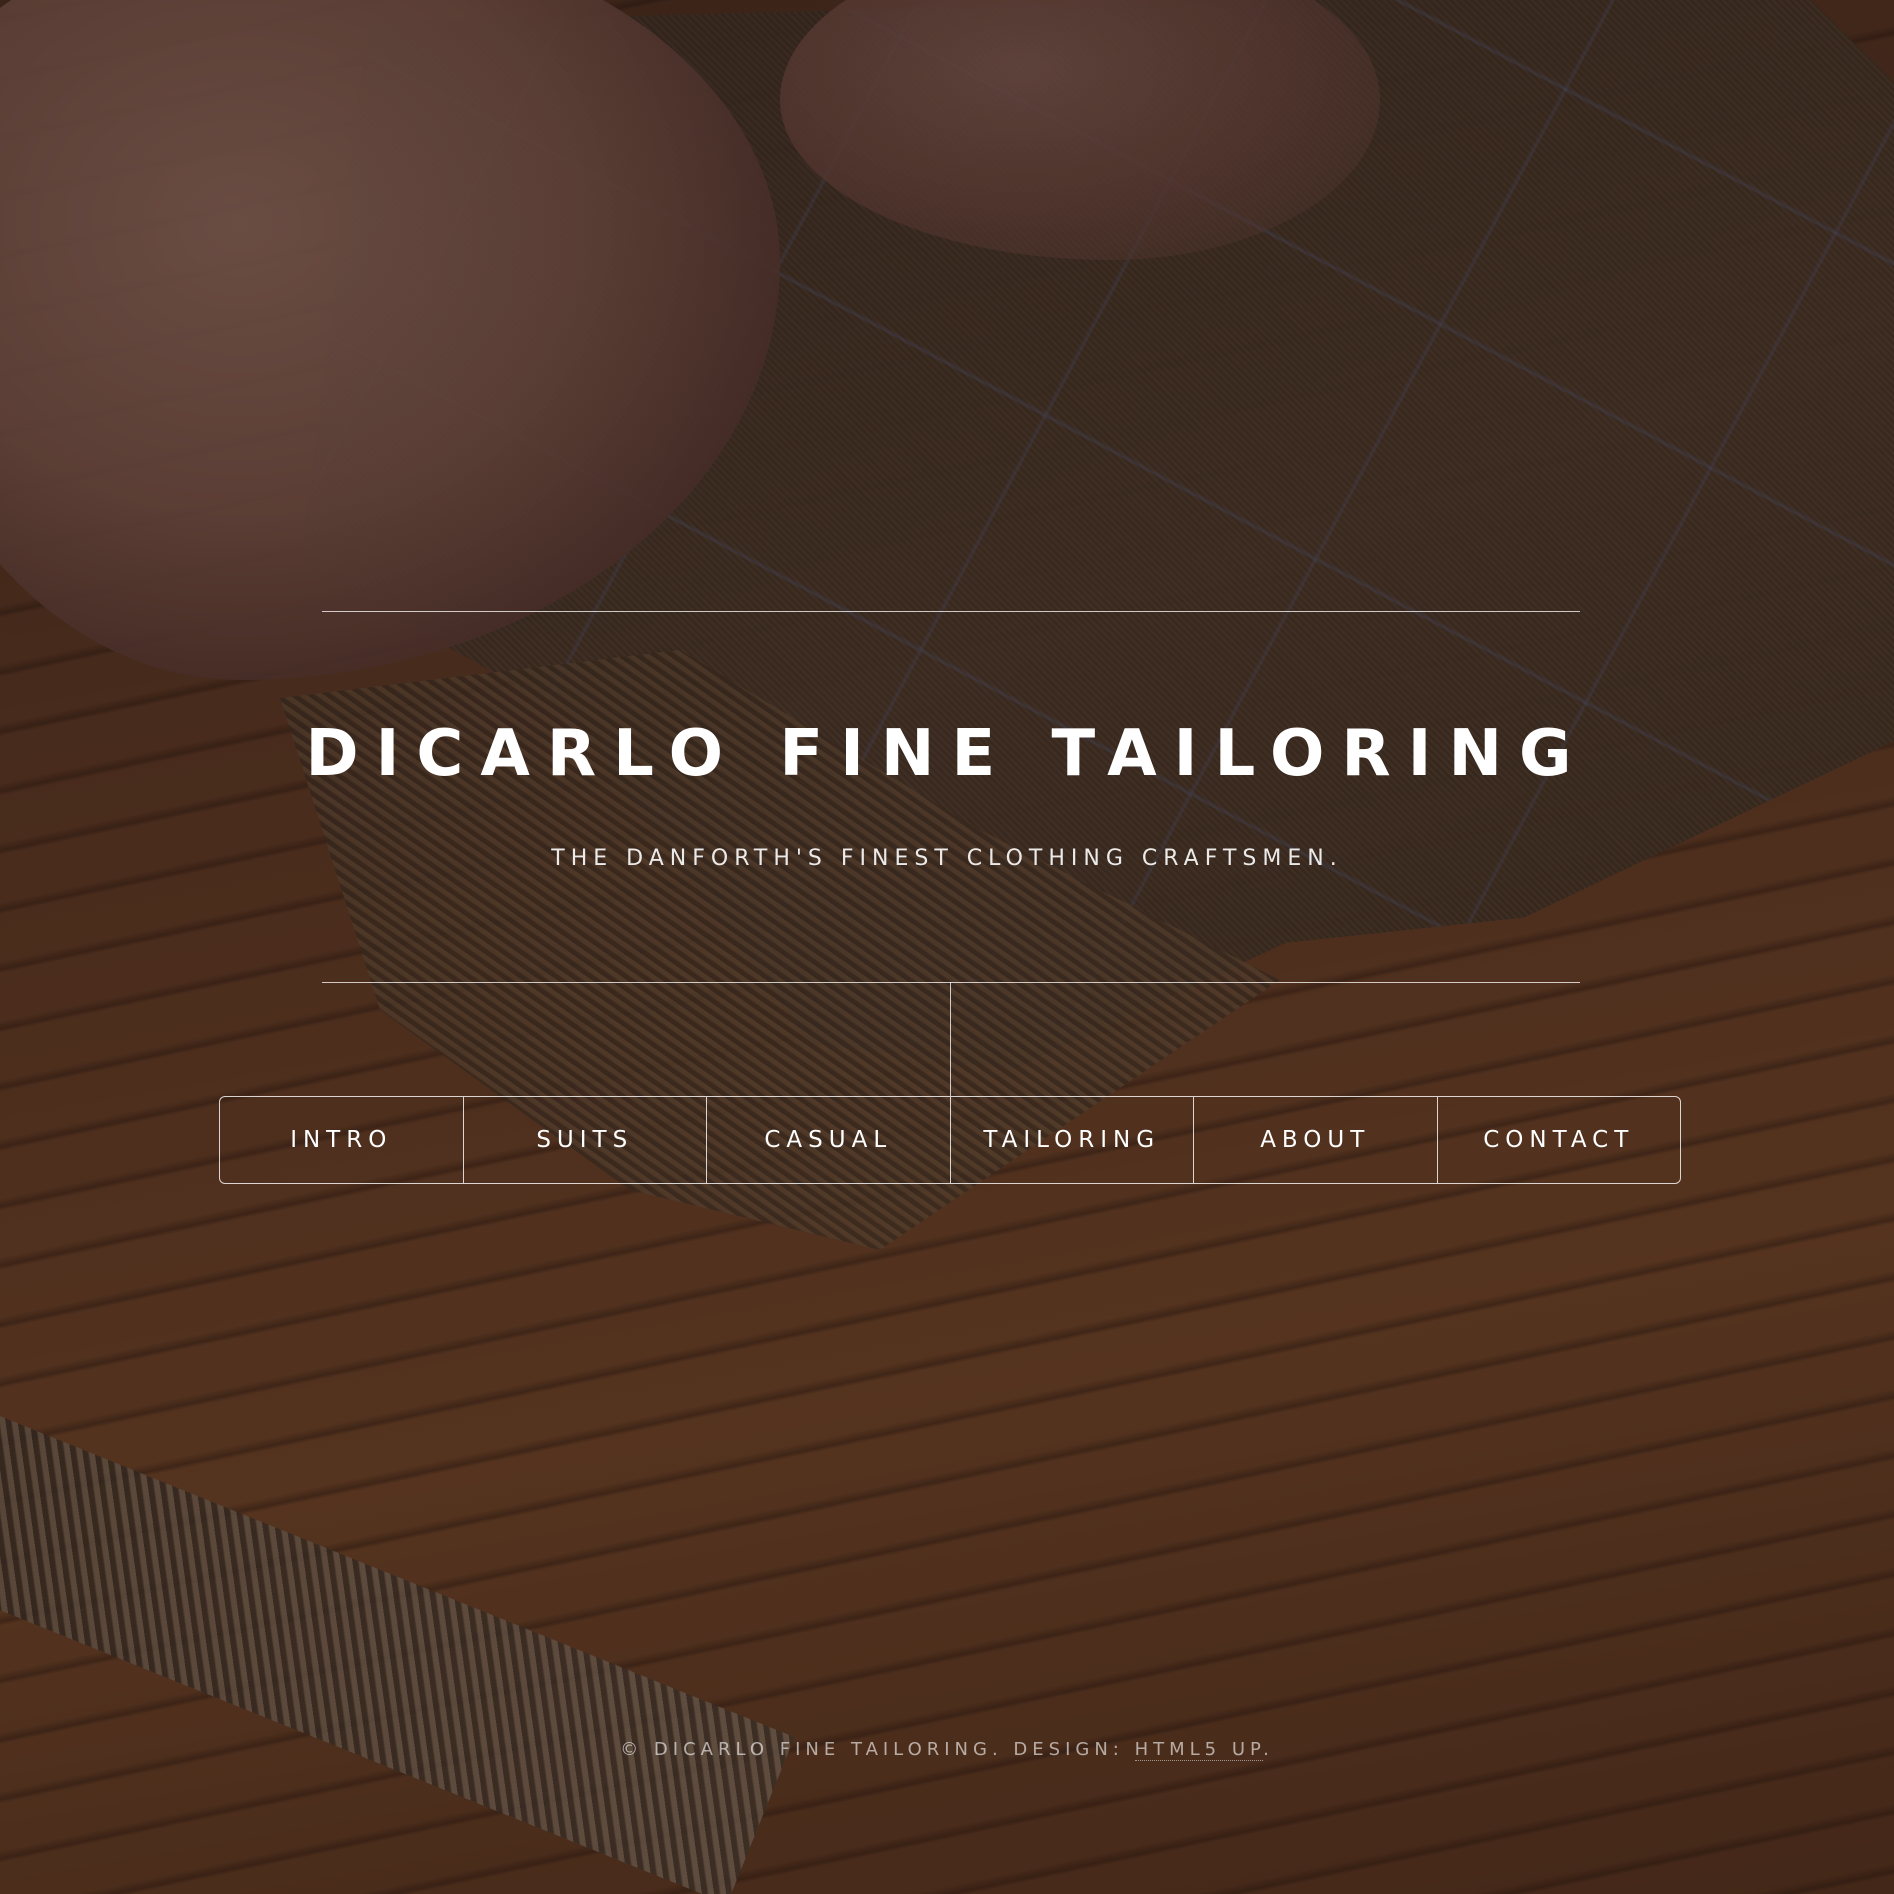 The height and width of the screenshot is (1894, 1894). Describe the element at coordinates (828, 1140) in the screenshot. I see `nav-item-casual: CASUAL` at that location.